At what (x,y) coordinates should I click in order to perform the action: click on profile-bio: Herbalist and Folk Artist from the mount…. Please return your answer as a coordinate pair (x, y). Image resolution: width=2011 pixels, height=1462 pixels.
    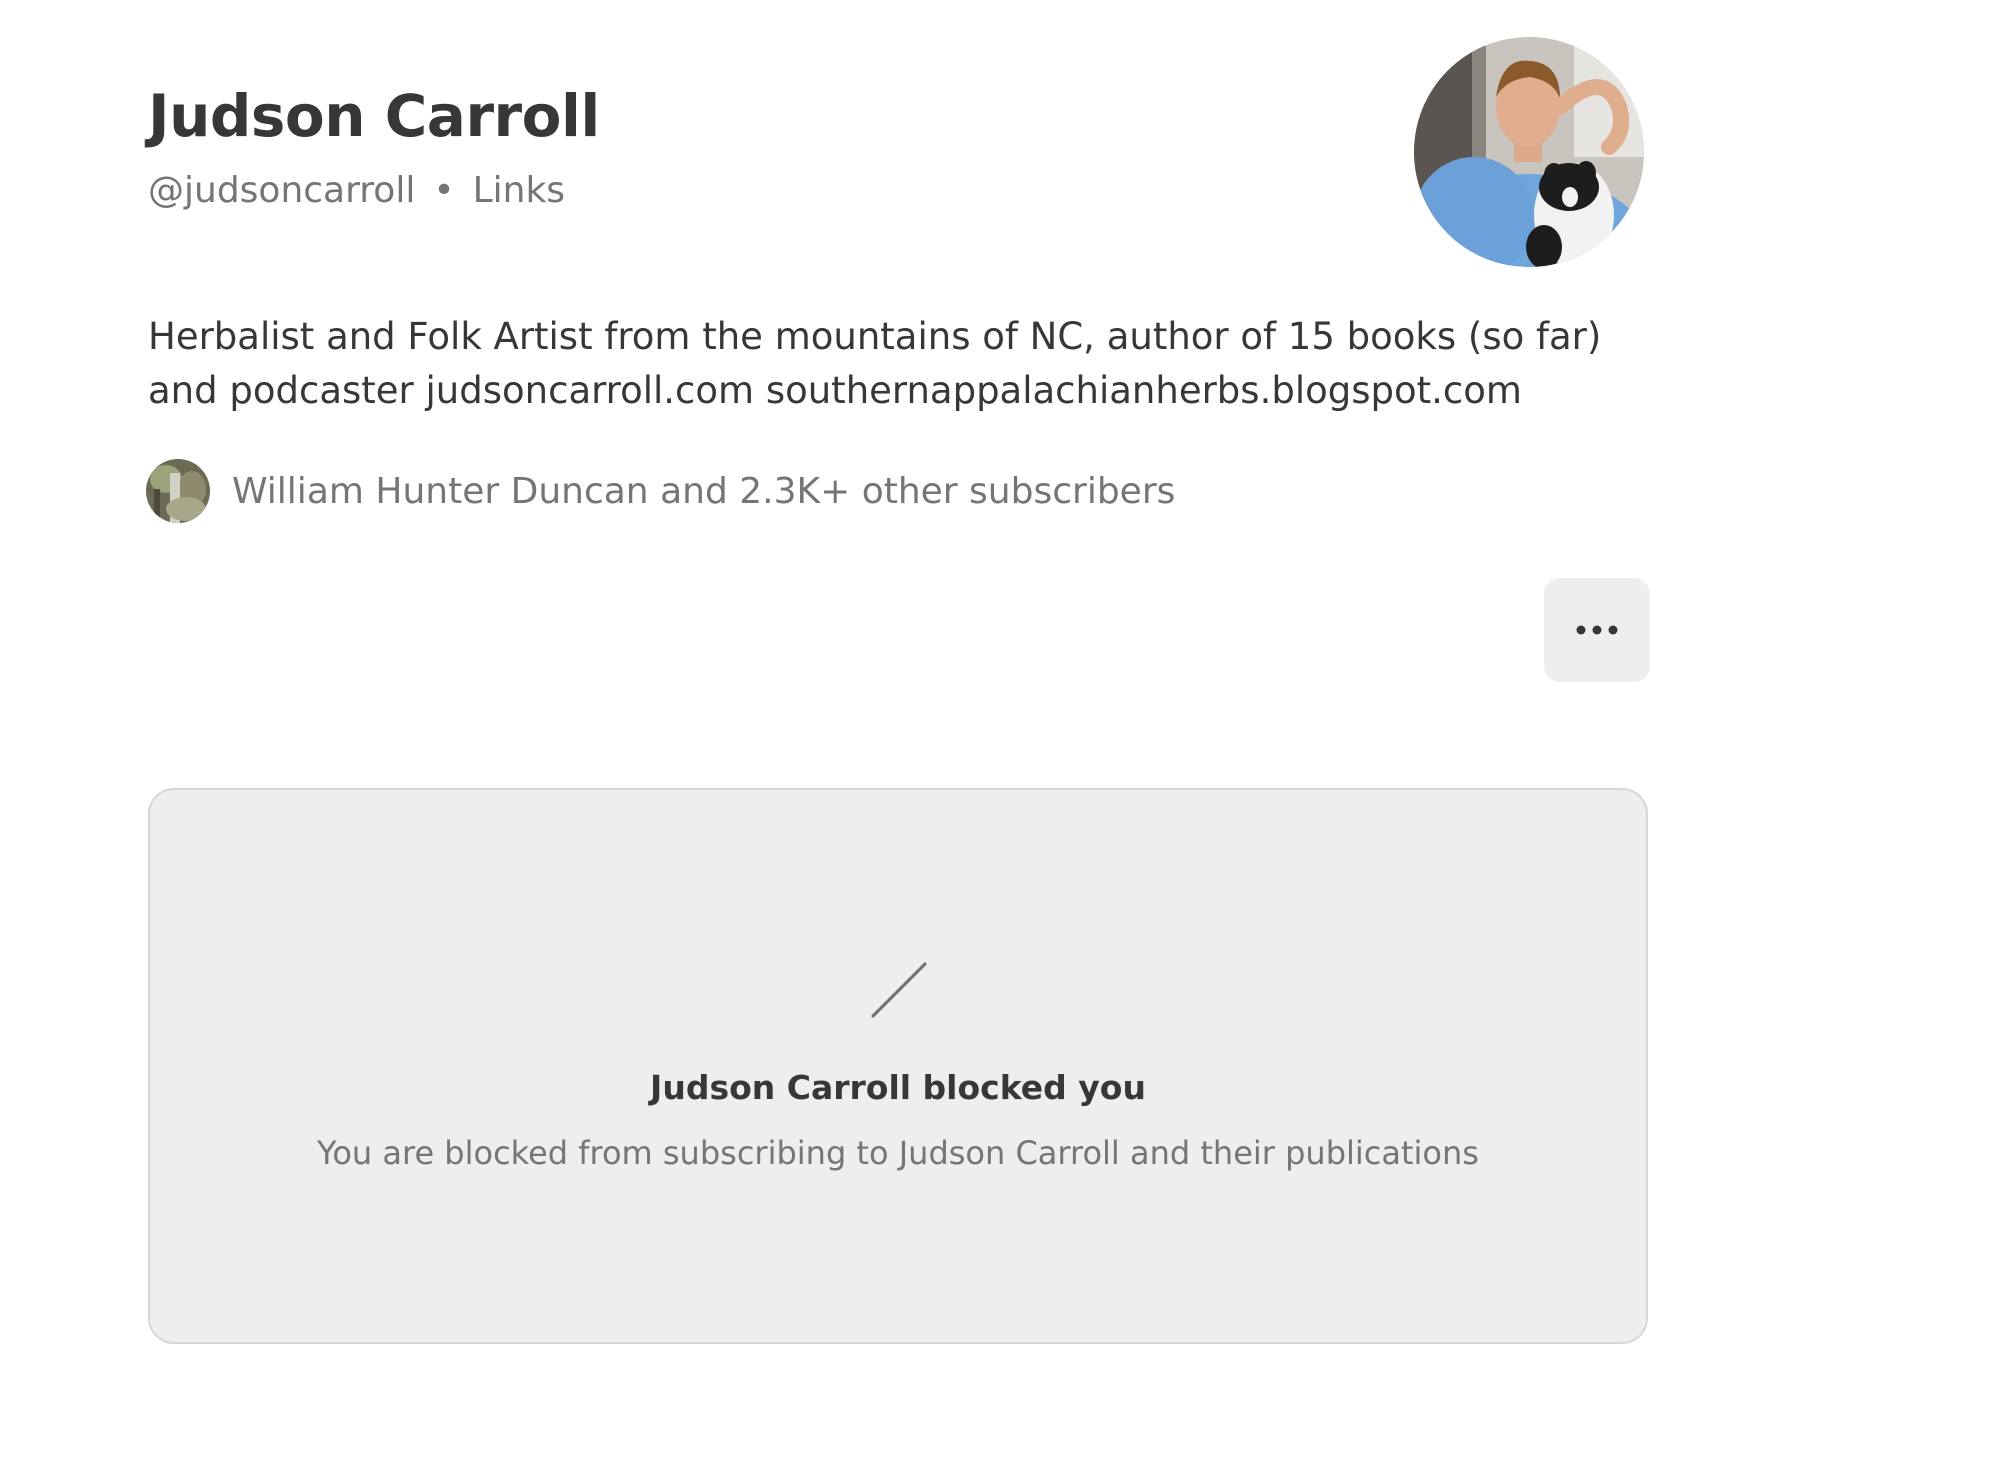
    Looking at the image, I should click on (875, 363).